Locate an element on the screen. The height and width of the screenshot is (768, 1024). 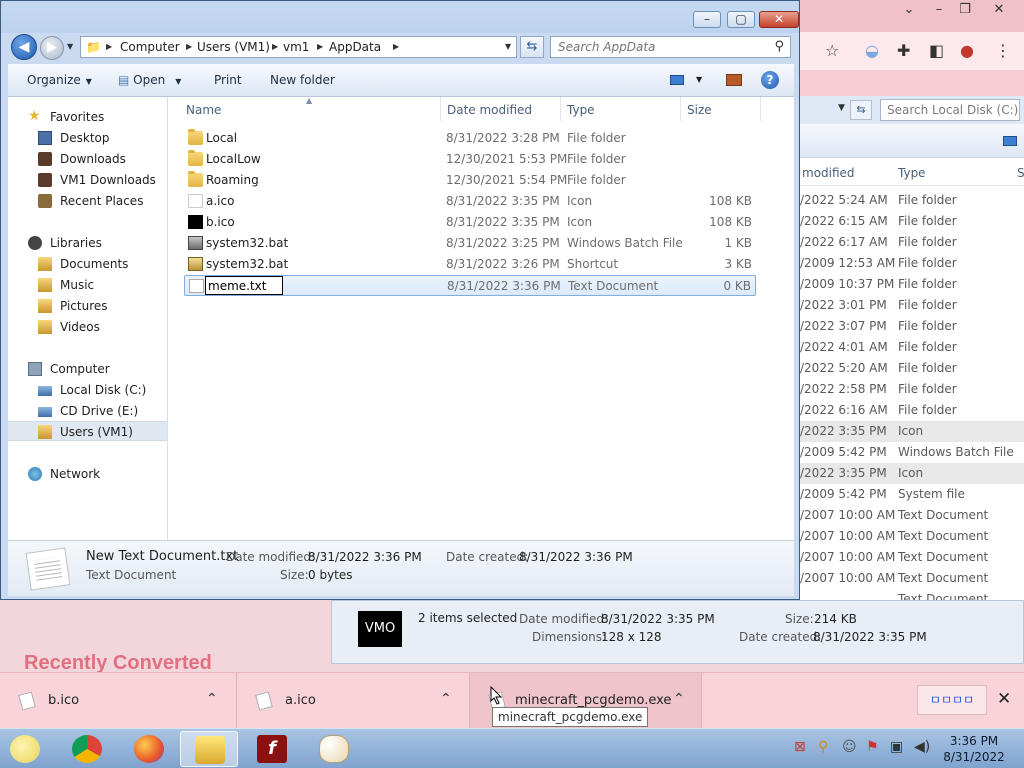
bg-col-modified: modified is located at coordinates (828, 173).